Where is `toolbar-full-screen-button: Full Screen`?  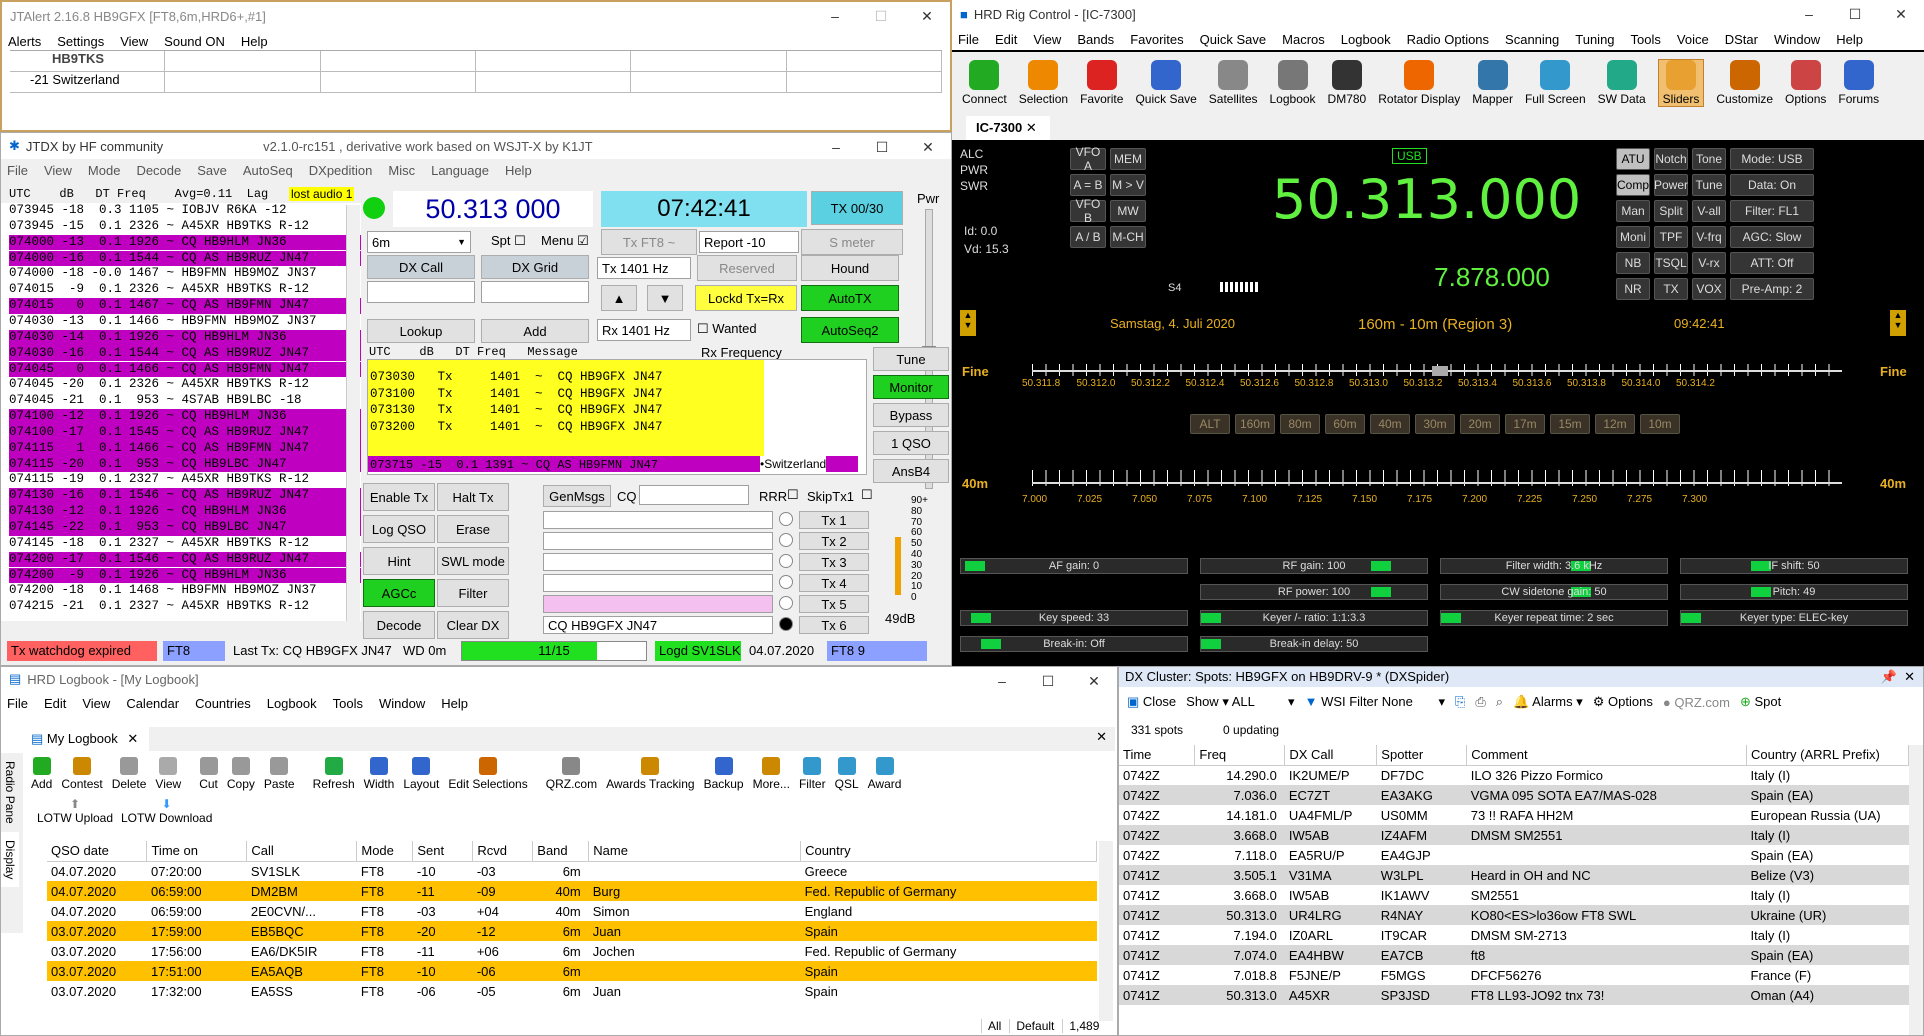
toolbar-full-screen-button: Full Screen is located at coordinates (1555, 83).